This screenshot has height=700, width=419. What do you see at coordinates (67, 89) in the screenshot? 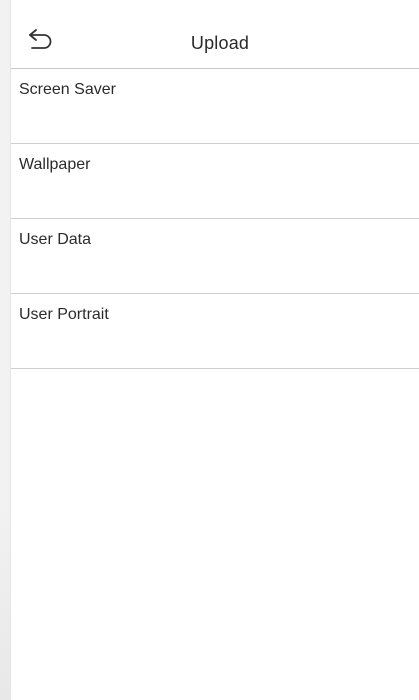
I see `menu-item-label: Screen Saver` at bounding box center [67, 89].